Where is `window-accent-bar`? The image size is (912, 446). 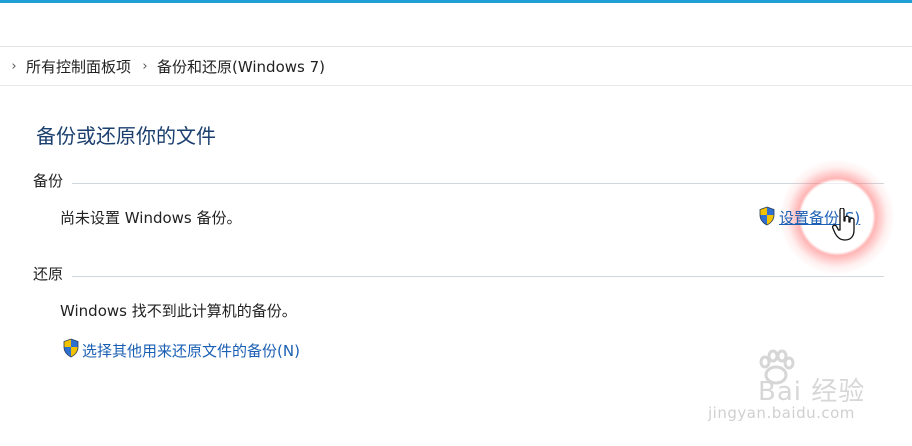
window-accent-bar is located at coordinates (456, 1).